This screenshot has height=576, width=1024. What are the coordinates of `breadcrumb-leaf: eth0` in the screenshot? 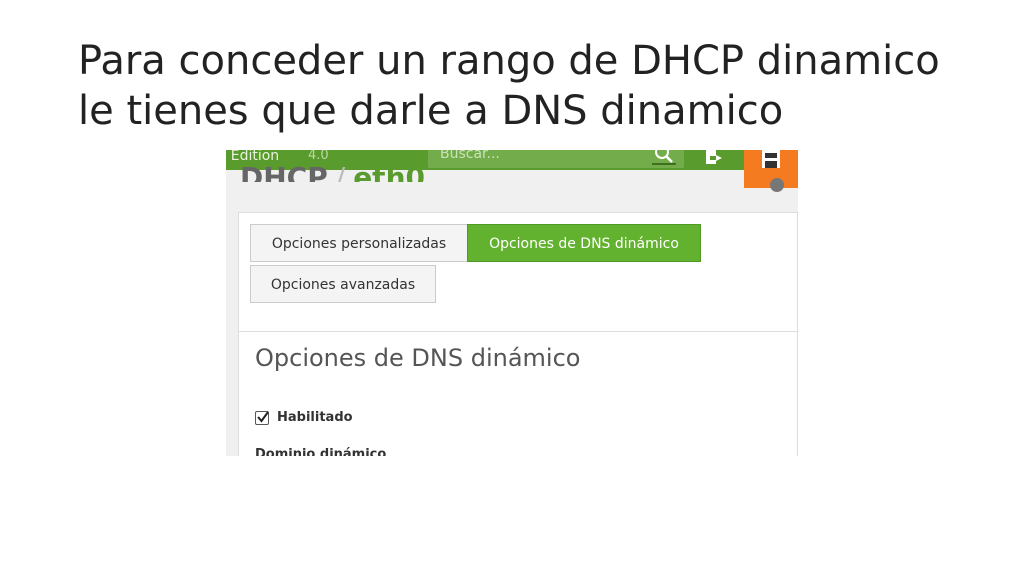 It's located at (389, 171).